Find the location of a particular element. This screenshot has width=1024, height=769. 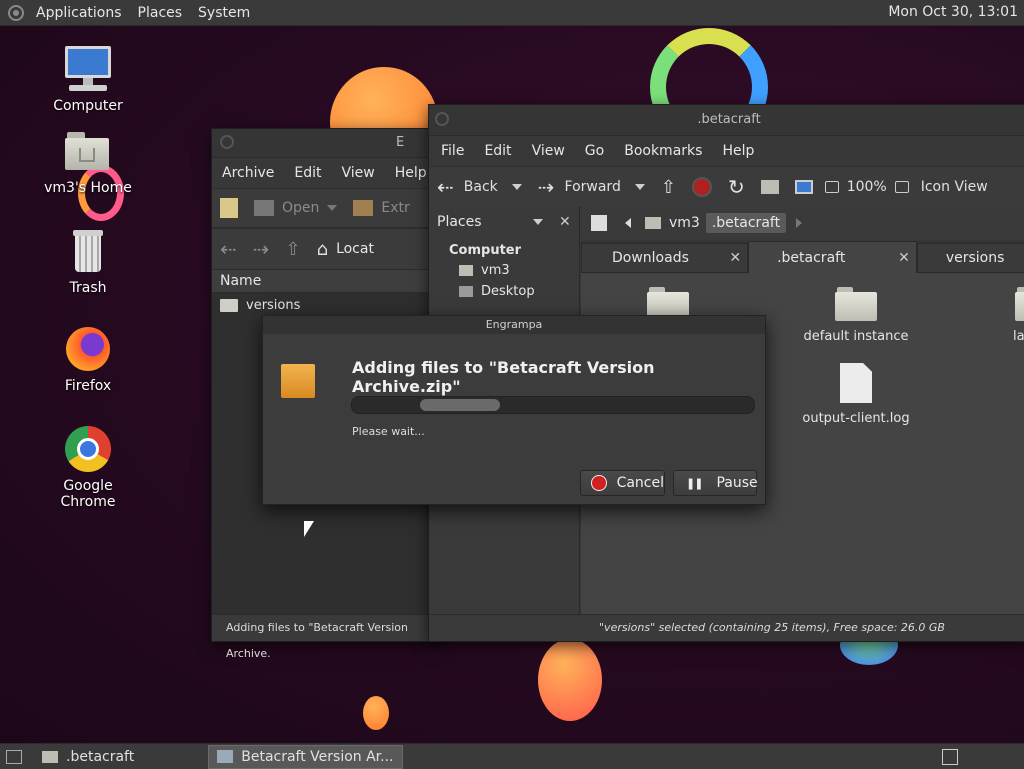

menu-go: Go is located at coordinates (594, 151).